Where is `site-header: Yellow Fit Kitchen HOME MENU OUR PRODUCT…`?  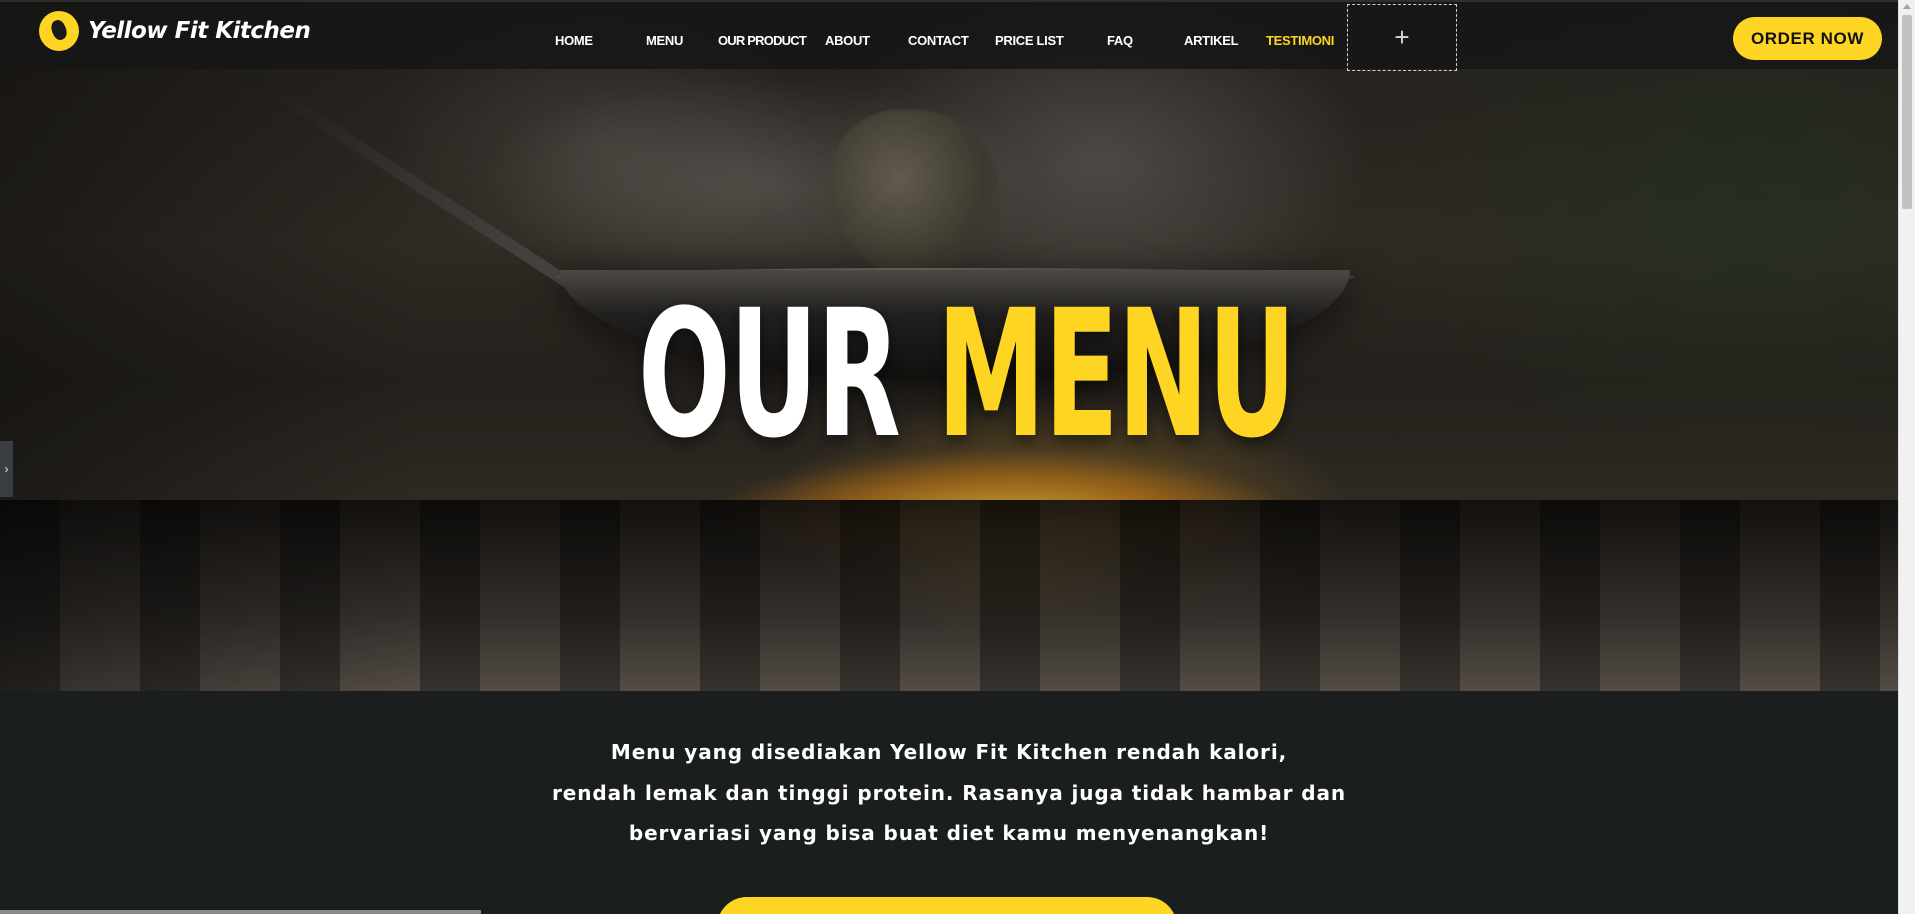 site-header: Yellow Fit Kitchen HOME MENU OUR PRODUCT… is located at coordinates (949, 35).